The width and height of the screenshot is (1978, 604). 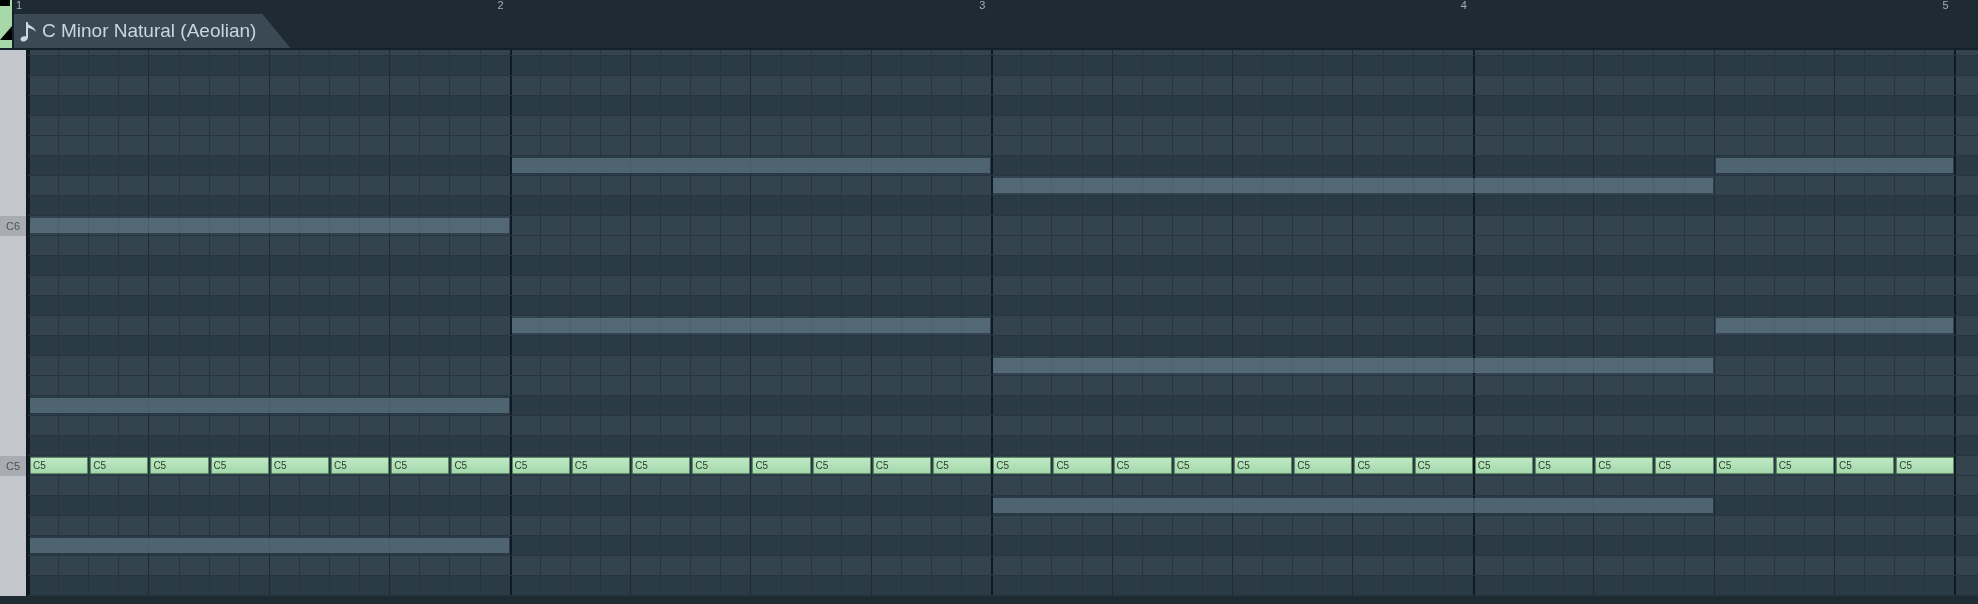 What do you see at coordinates (500, 5) in the screenshot?
I see `bar-number: 2` at bounding box center [500, 5].